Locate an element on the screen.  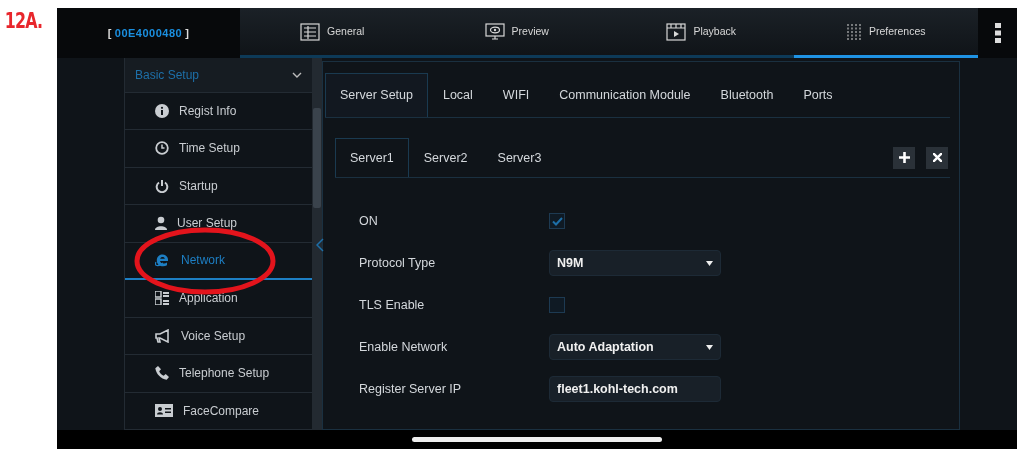
tab: WIFI is located at coordinates (516, 95).